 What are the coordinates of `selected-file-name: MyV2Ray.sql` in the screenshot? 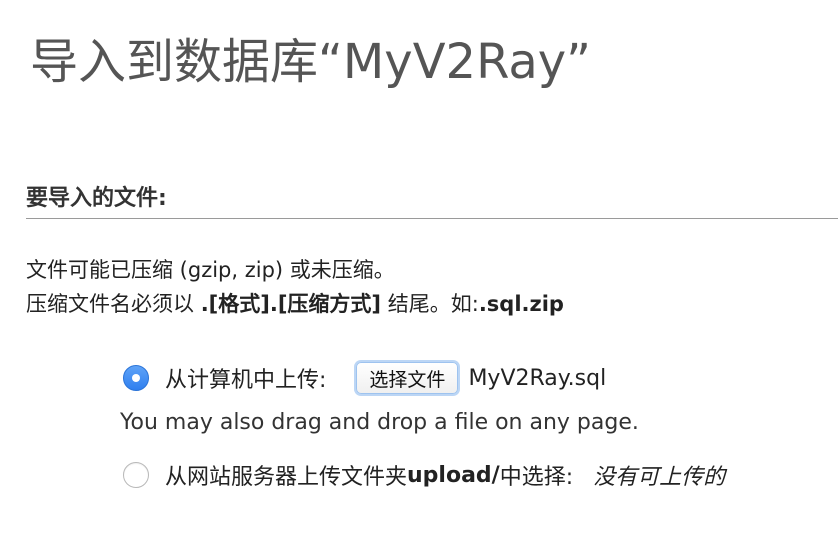 It's located at (537, 378).